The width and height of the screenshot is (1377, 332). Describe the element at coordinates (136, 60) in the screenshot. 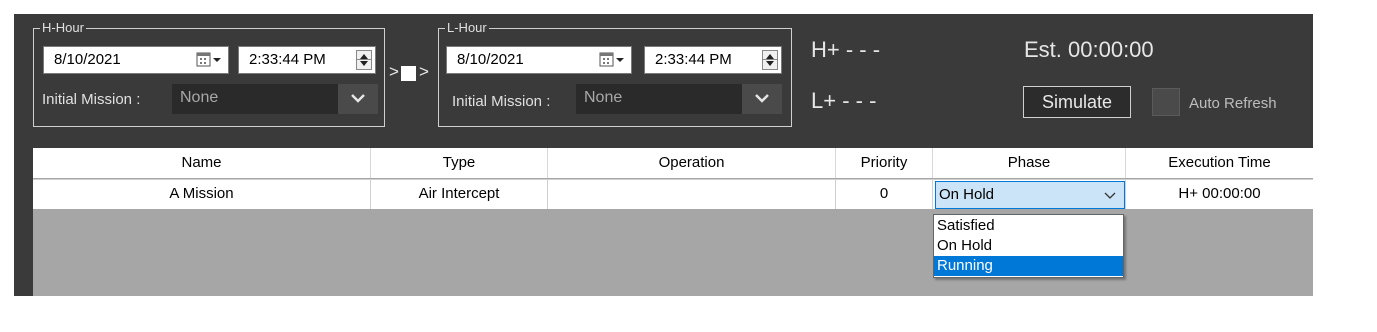

I see `h-hour-date-picker: 8/10/2021` at that location.